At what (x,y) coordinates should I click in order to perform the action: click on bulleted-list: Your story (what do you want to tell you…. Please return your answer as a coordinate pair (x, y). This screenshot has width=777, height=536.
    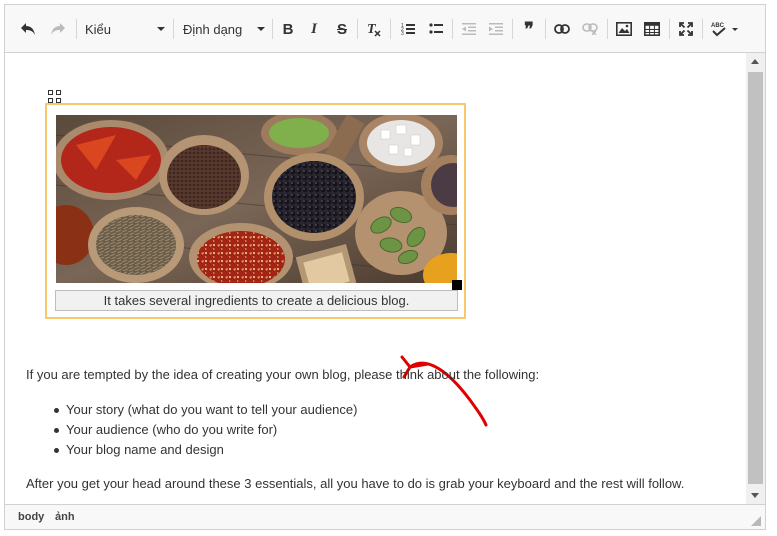
    Looking at the image, I should click on (203, 430).